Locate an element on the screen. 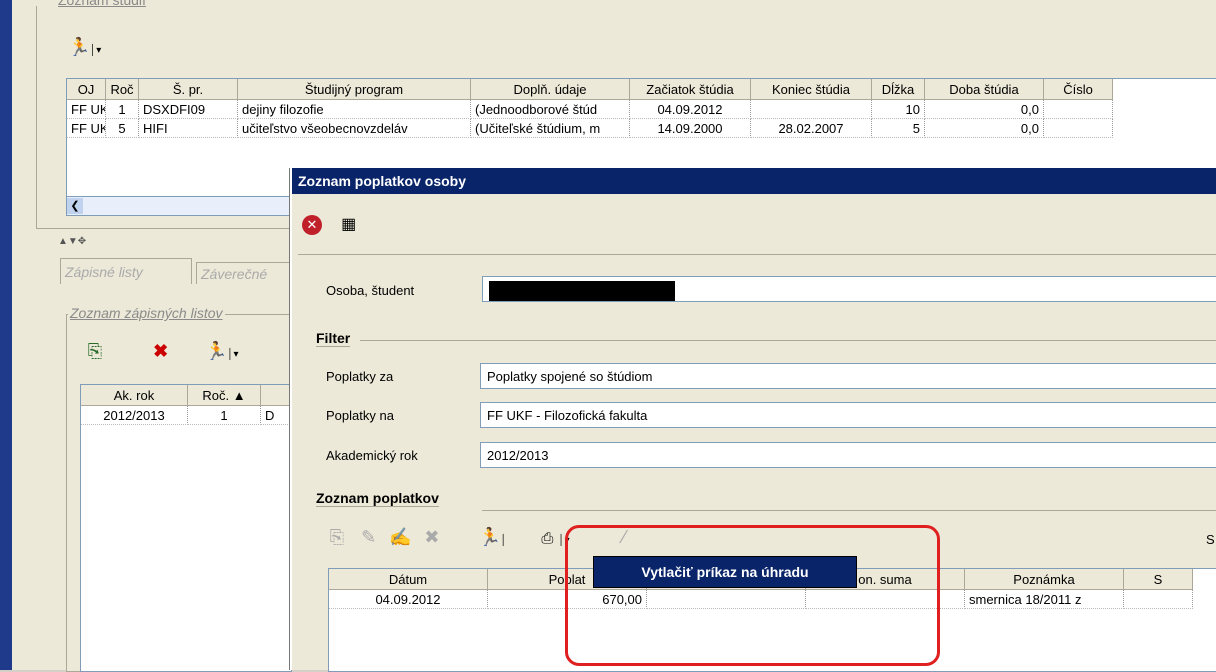 The height and width of the screenshot is (672, 1216). tab-label: Zápisné listy is located at coordinates (104, 272).